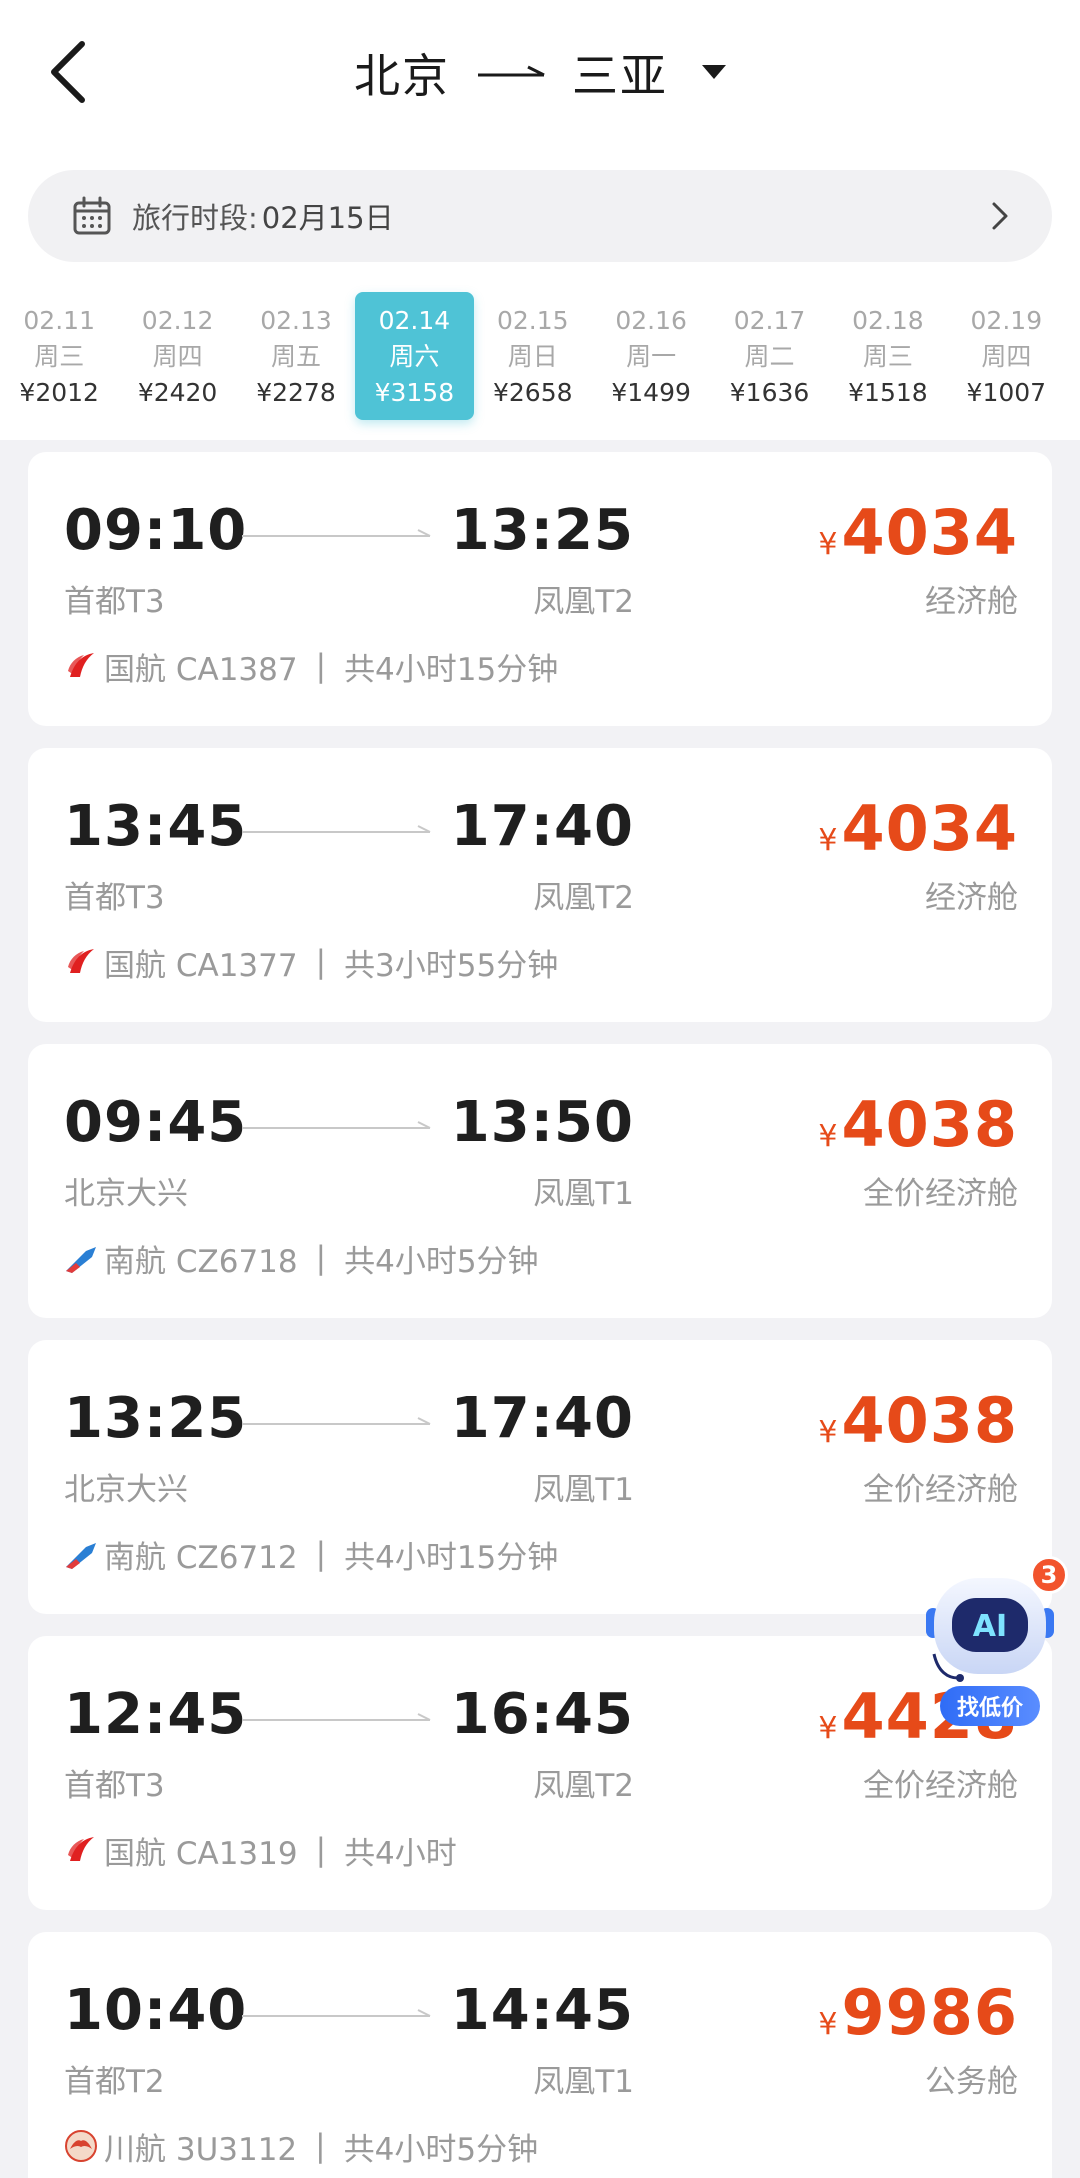 The height and width of the screenshot is (2178, 1080). I want to click on departure-time: 12:45, so click(156, 1714).